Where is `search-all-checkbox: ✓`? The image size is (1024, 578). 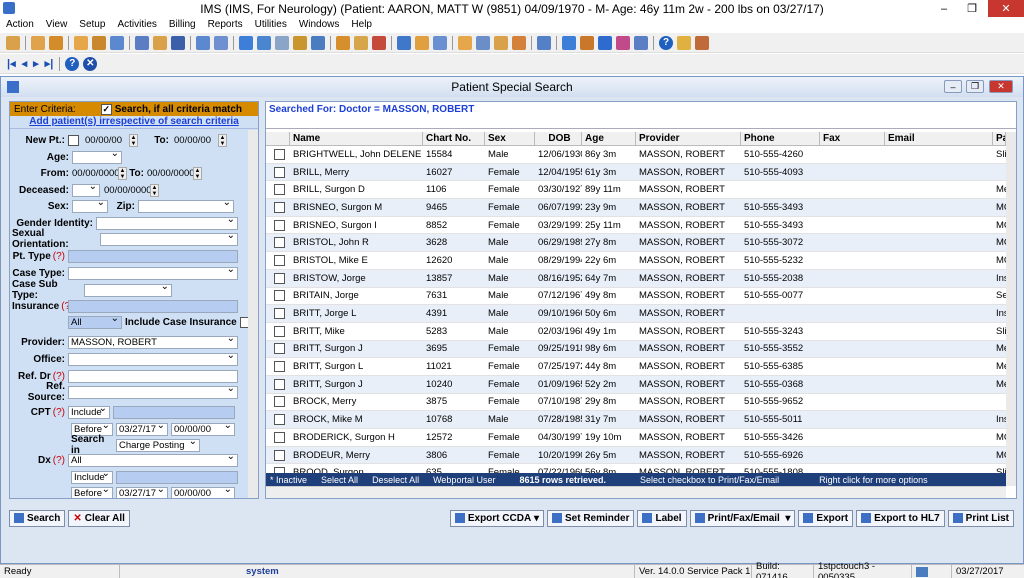
search-all-checkbox: ✓ is located at coordinates (106, 109).